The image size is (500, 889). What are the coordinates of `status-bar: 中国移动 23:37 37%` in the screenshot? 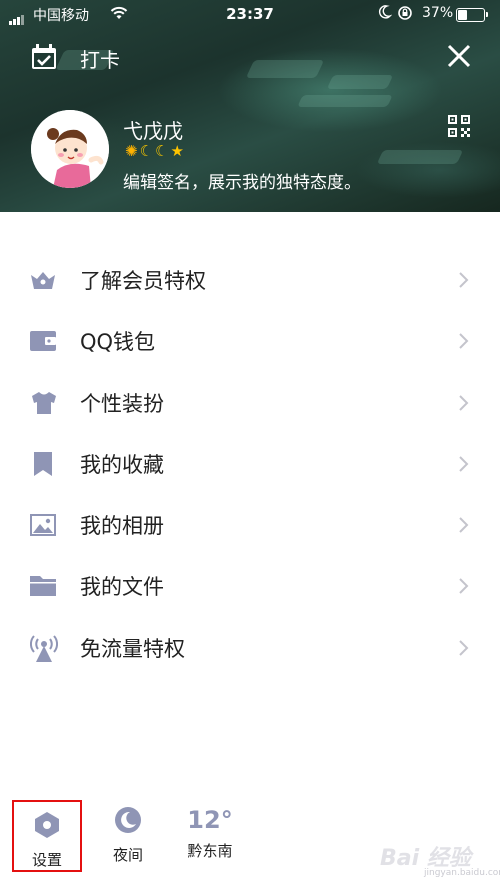 It's located at (250, 14).